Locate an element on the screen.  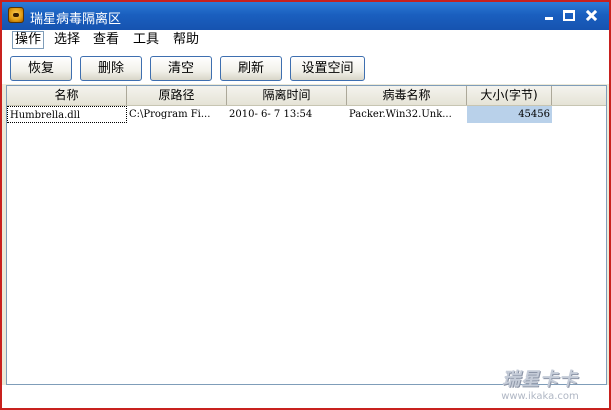
rising-lion-icon is located at coordinates (16, 15).